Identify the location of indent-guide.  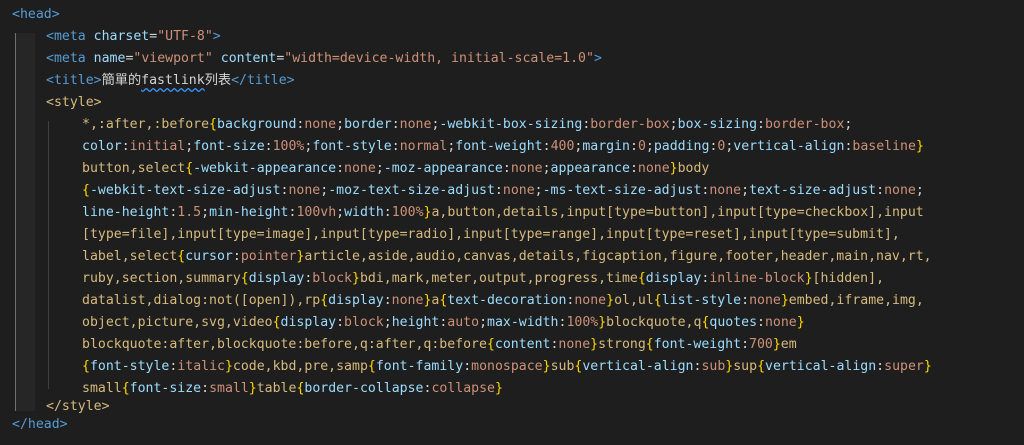
(15, 222).